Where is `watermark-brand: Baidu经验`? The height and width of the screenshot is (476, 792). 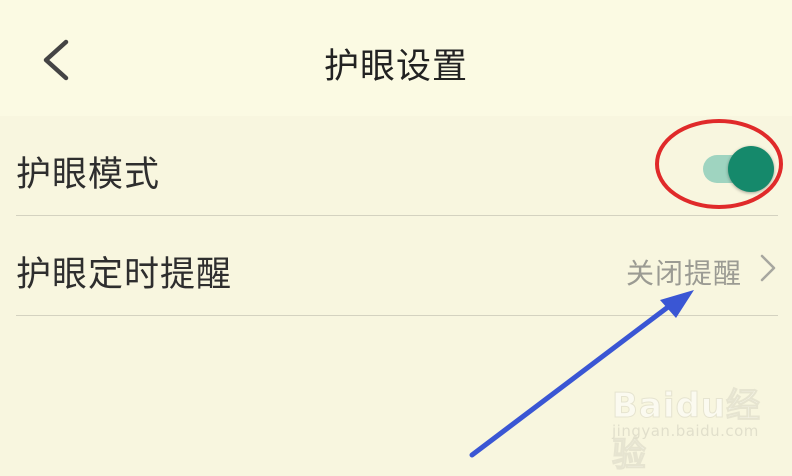 watermark-brand: Baidu经验 is located at coordinates (687, 431).